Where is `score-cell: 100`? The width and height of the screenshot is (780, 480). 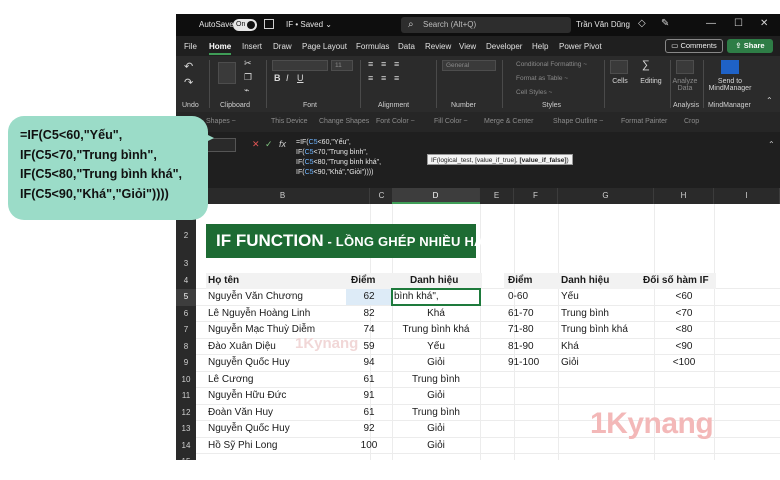
score-cell: 100 is located at coordinates (369, 446).